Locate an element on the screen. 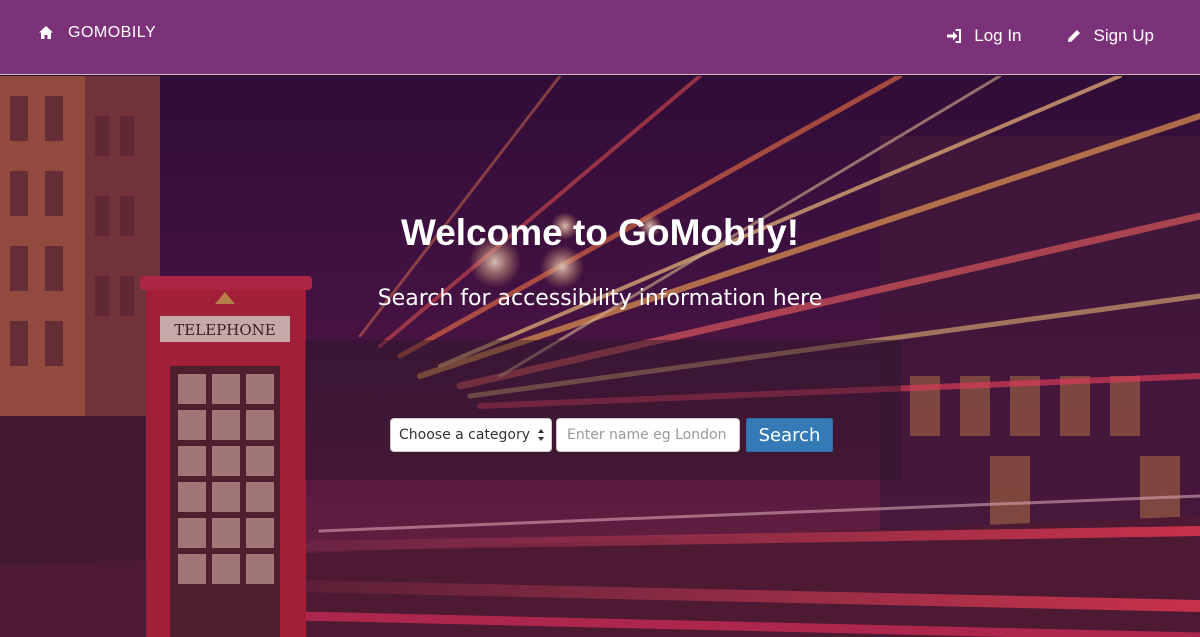  brand-link: GOMOBILY is located at coordinates (97, 33).